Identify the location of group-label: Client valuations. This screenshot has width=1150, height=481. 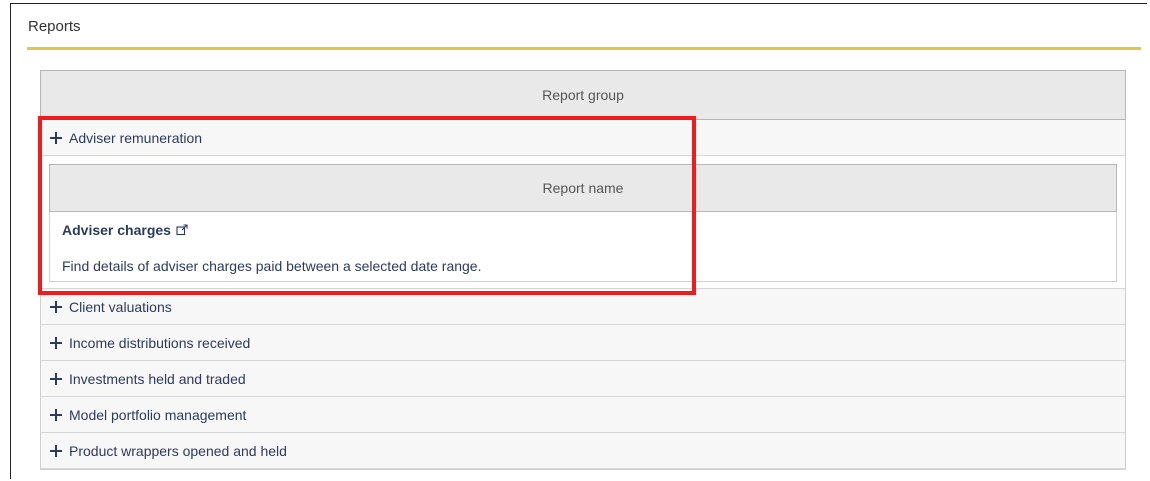
(120, 306).